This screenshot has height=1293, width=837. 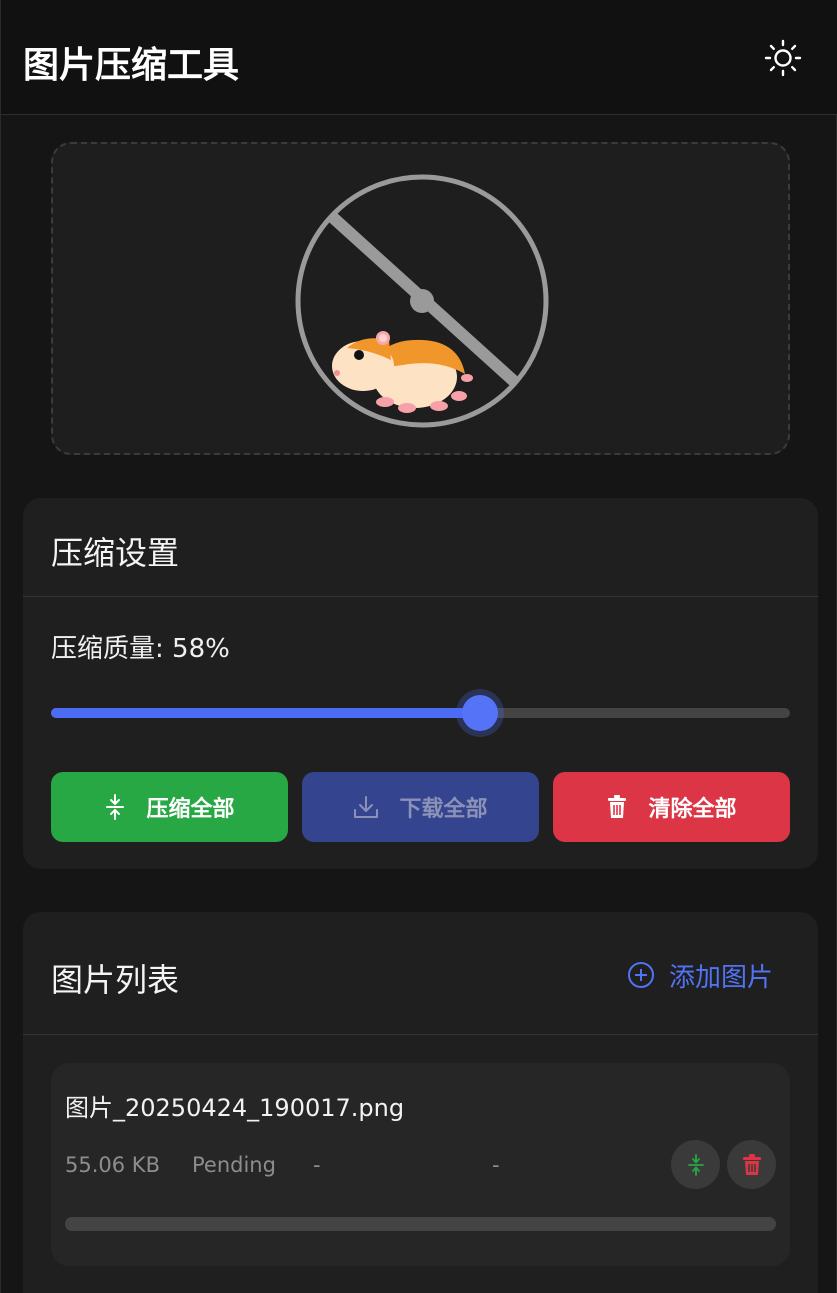 I want to click on compress-all-button: 压缩全部, so click(x=169, y=807).